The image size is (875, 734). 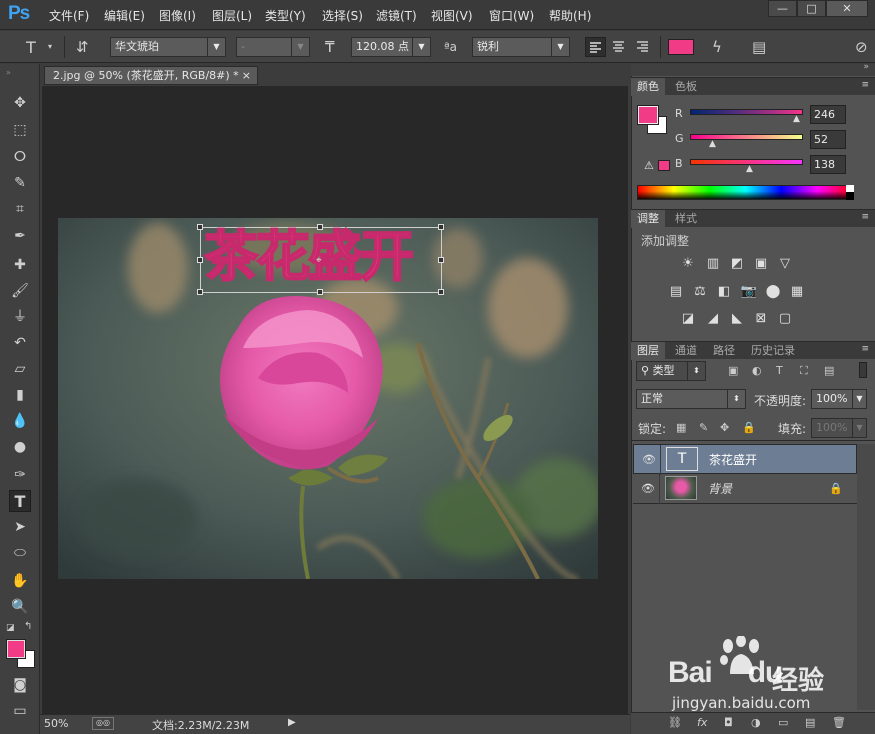 What do you see at coordinates (309, 257) in the screenshot?
I see `text-layer-content: 茶花盛开` at bounding box center [309, 257].